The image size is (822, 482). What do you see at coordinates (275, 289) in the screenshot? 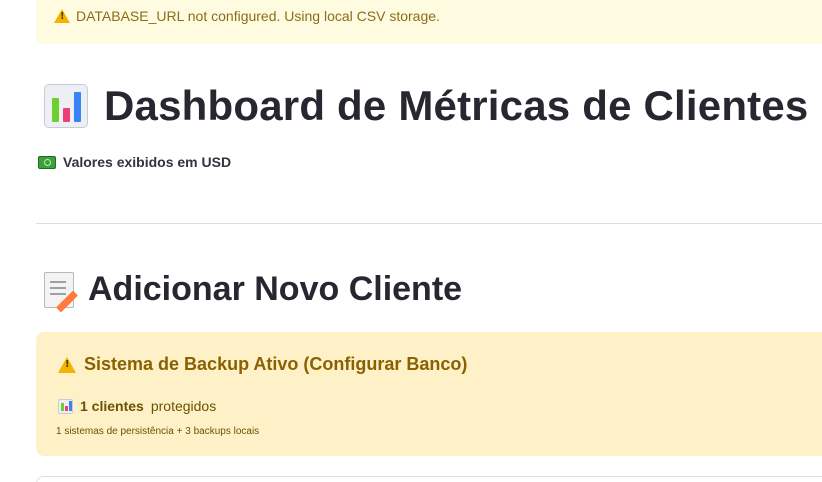
I see `section-title: Adicionar Novo Cliente` at bounding box center [275, 289].